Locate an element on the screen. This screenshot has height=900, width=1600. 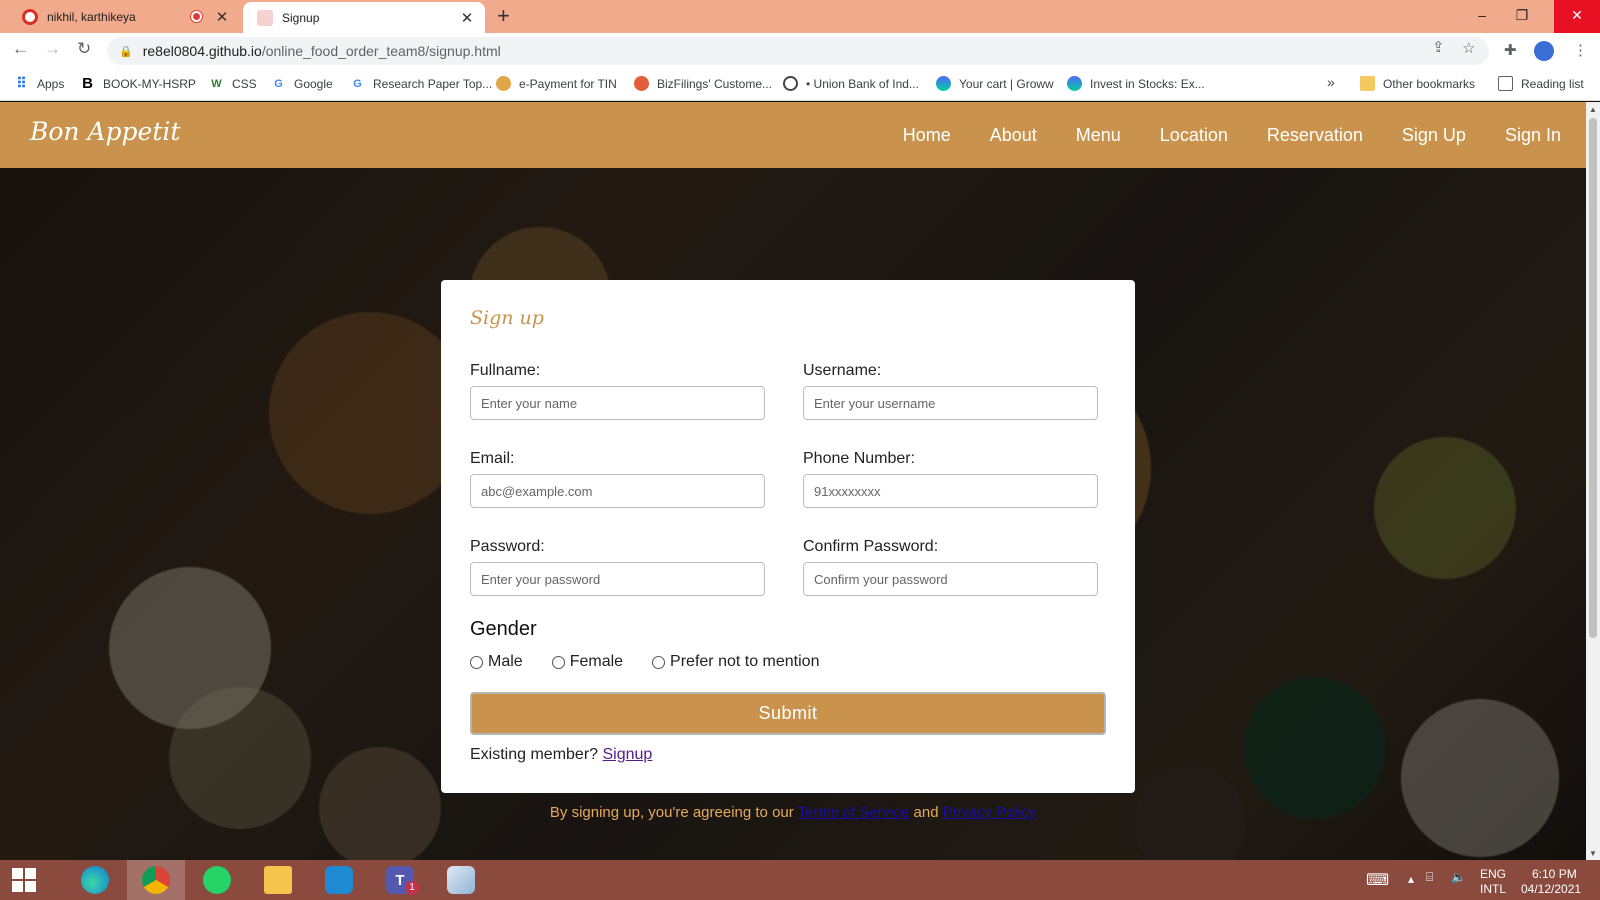
taskbar-file-explorer is located at coordinates (278, 880).